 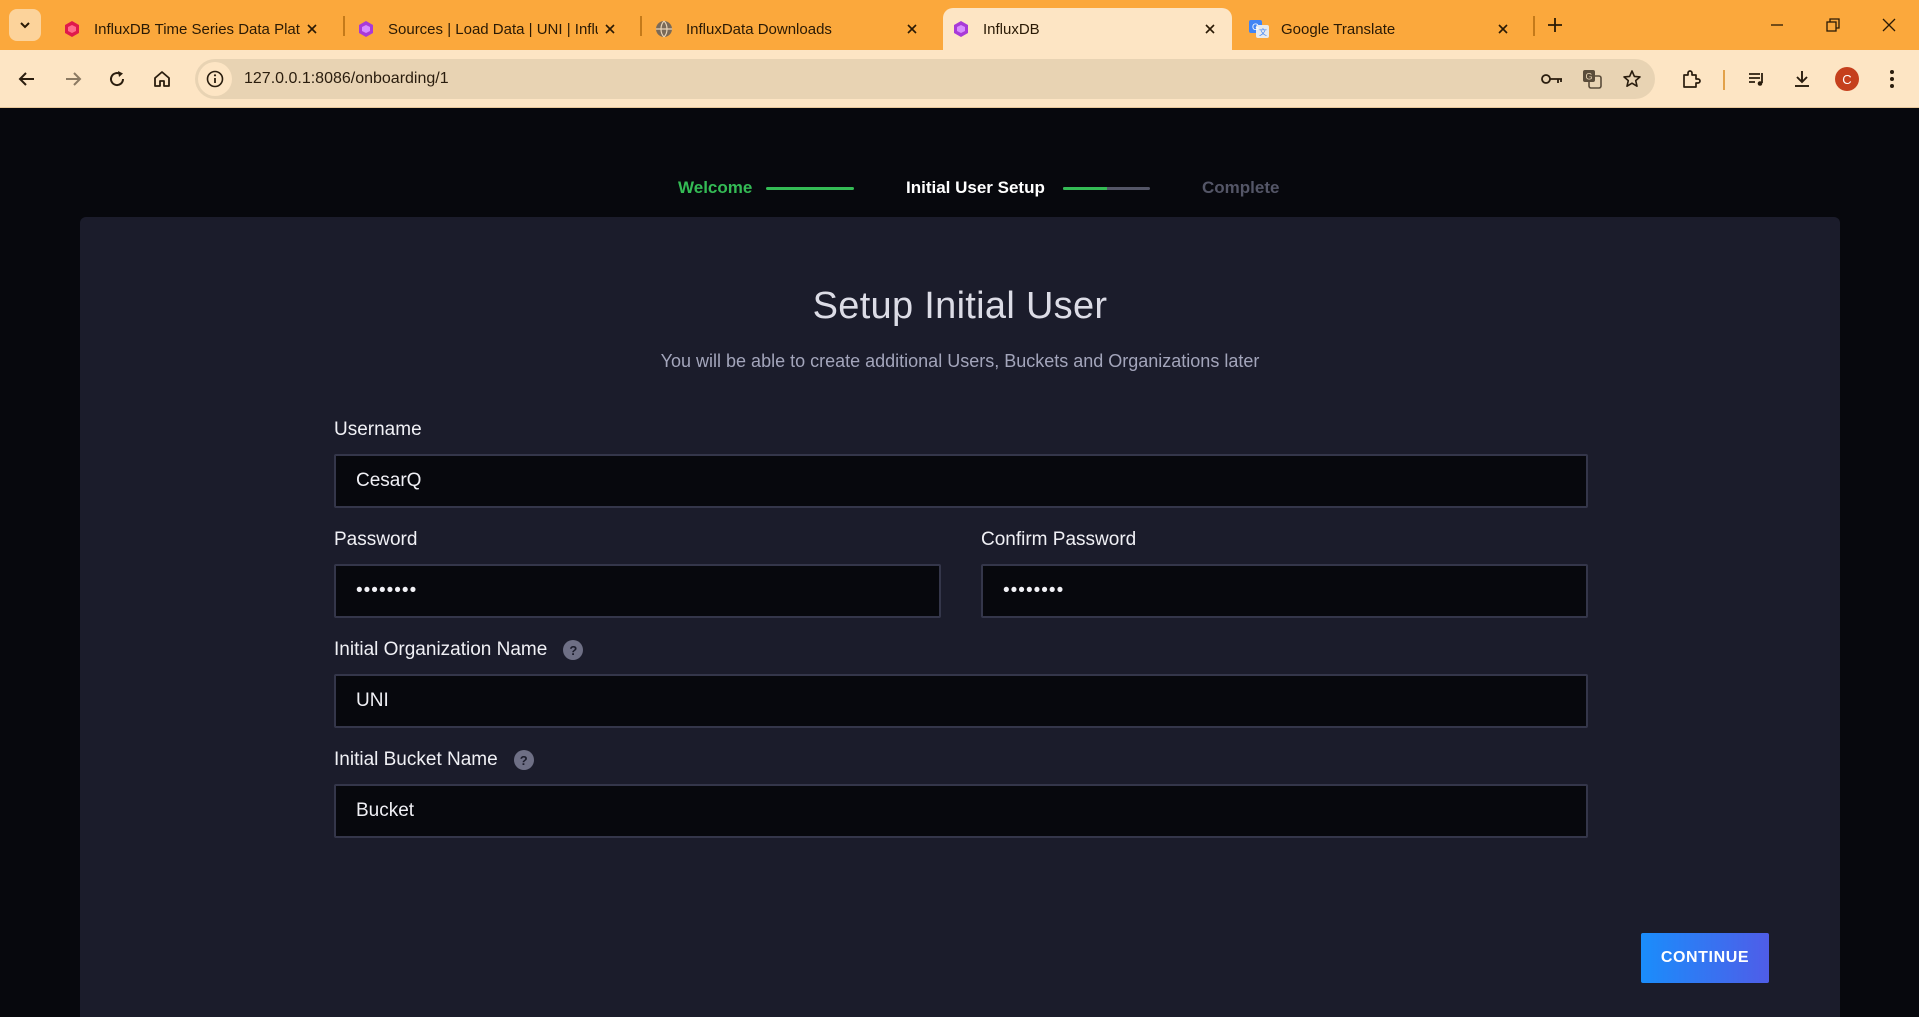 I want to click on site-info-button, so click(x=215, y=79).